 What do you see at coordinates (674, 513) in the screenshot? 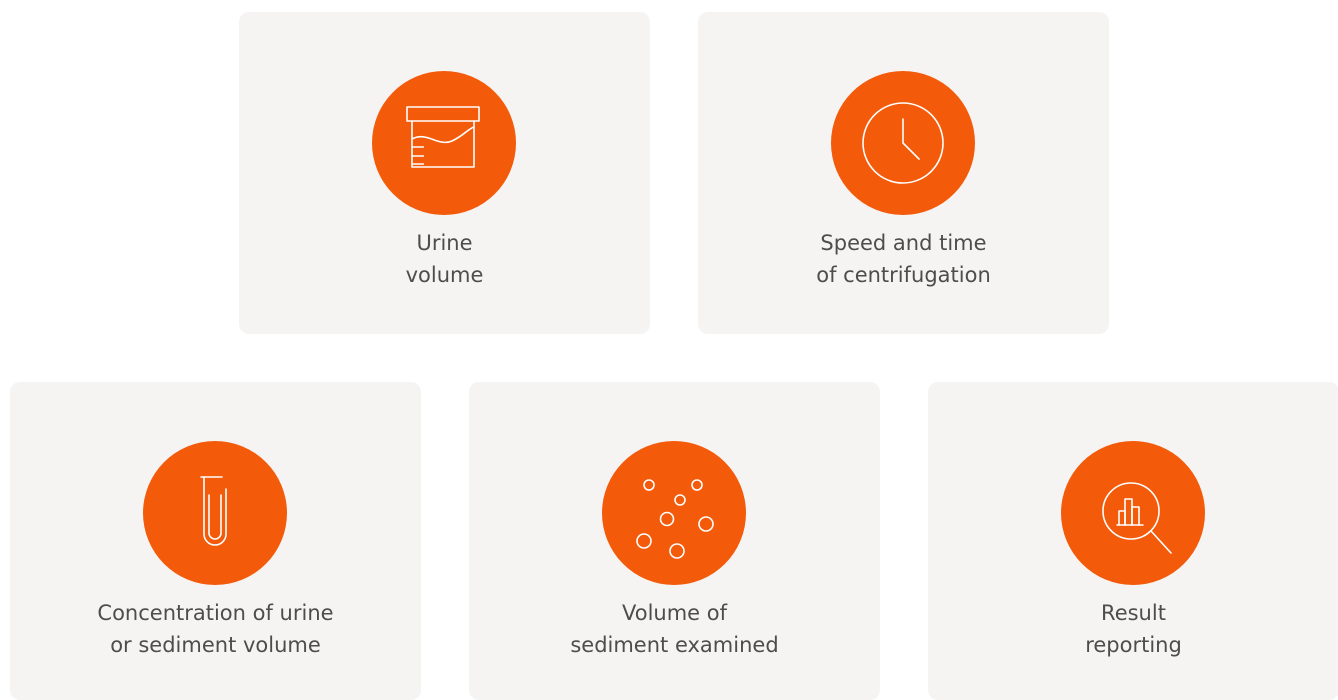
I see `particles-icon` at bounding box center [674, 513].